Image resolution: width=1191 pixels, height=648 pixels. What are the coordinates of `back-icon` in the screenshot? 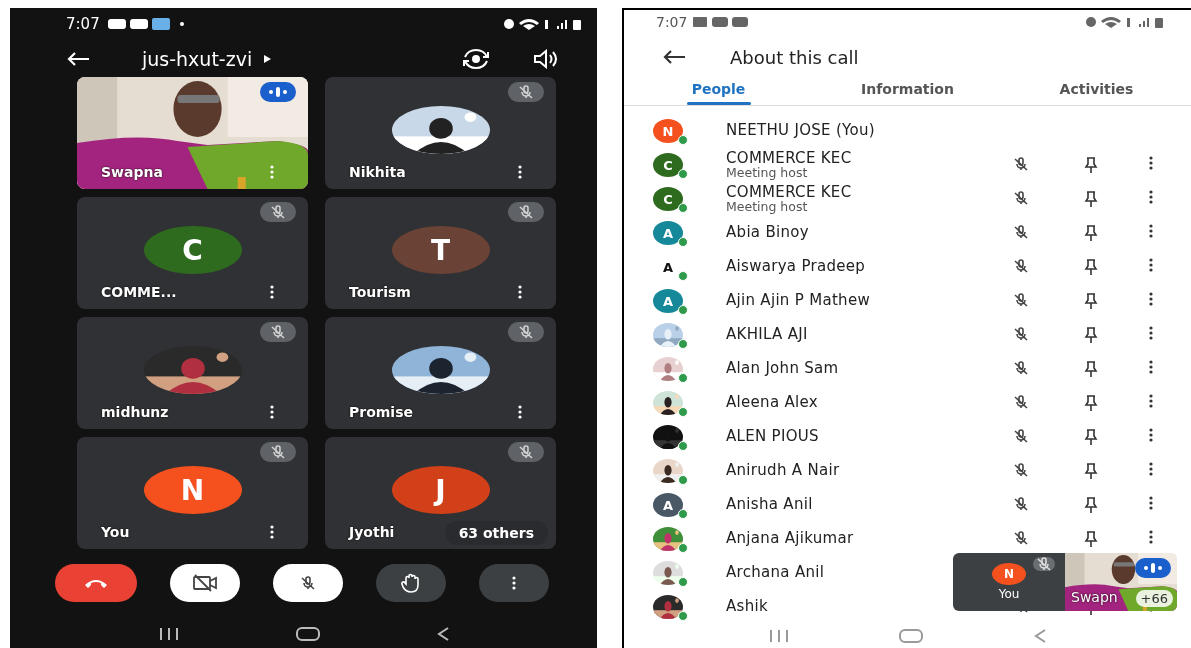 It's located at (442, 634).